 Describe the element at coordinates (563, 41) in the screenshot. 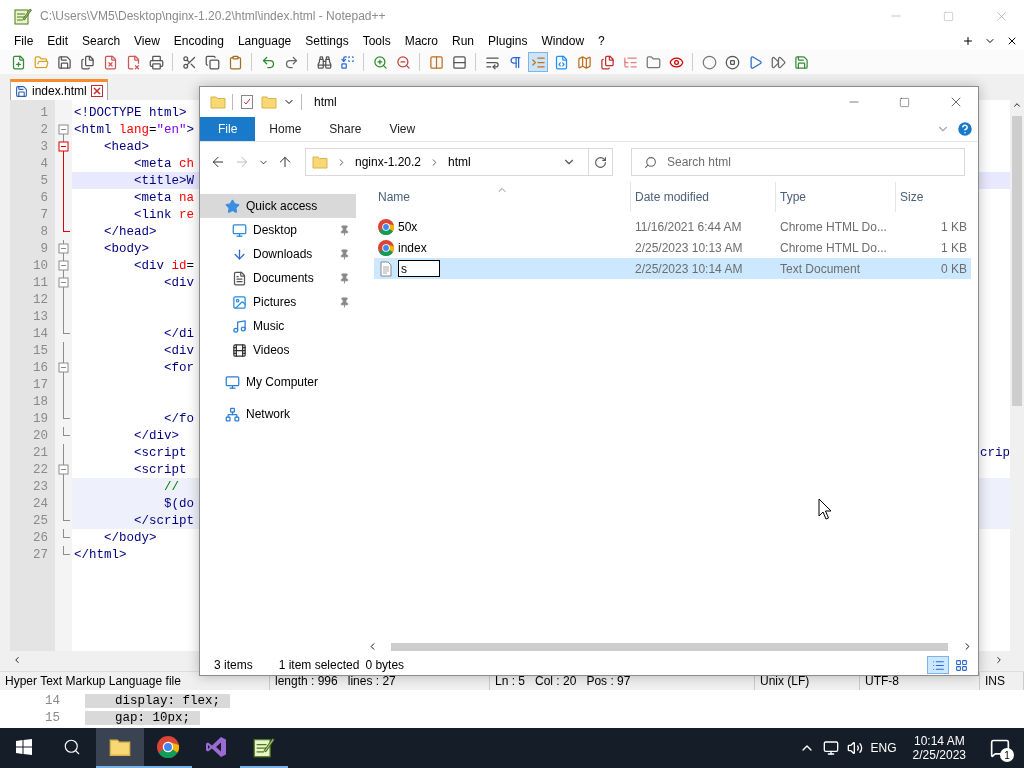

I see `menu-item: Window` at that location.